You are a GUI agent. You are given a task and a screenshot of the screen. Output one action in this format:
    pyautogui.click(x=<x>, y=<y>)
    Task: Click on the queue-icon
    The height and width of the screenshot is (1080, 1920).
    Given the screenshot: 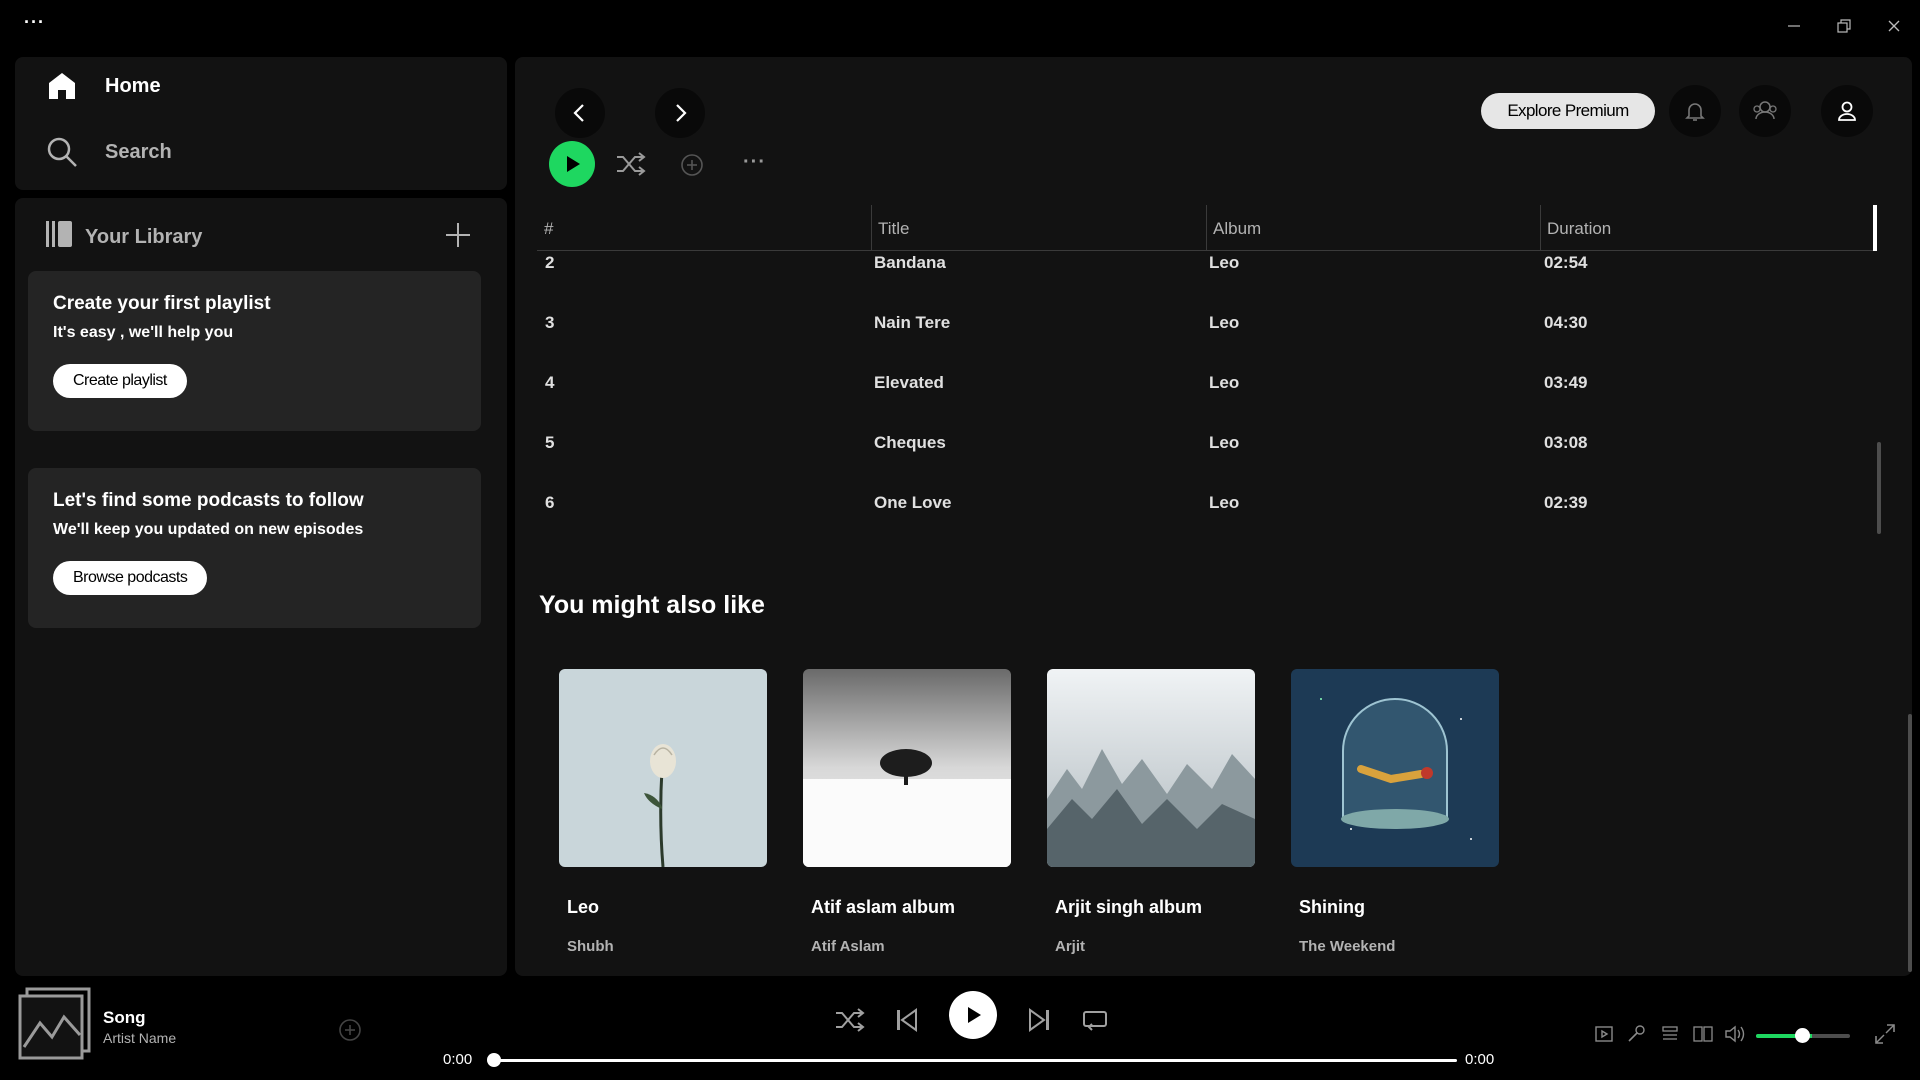 What is the action you would take?
    pyautogui.click(x=1670, y=1033)
    